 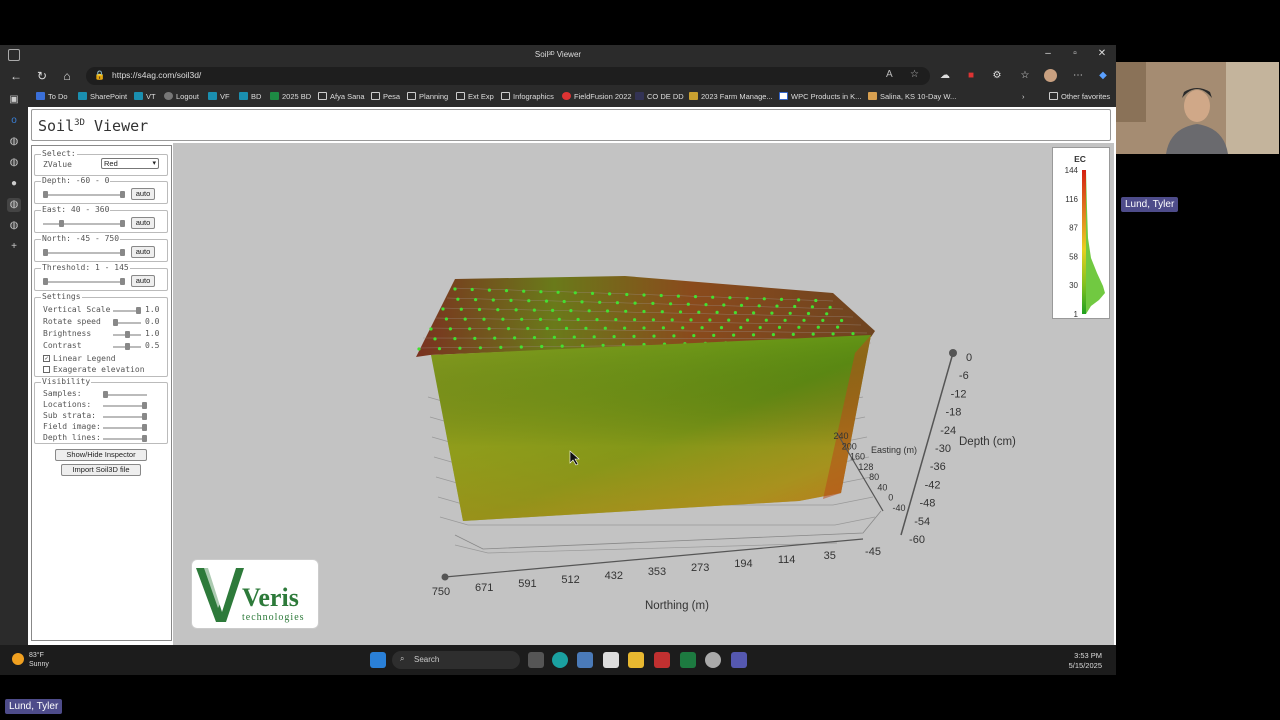 What do you see at coordinates (143, 194) in the screenshot?
I see `depth-auto-button: auto` at bounding box center [143, 194].